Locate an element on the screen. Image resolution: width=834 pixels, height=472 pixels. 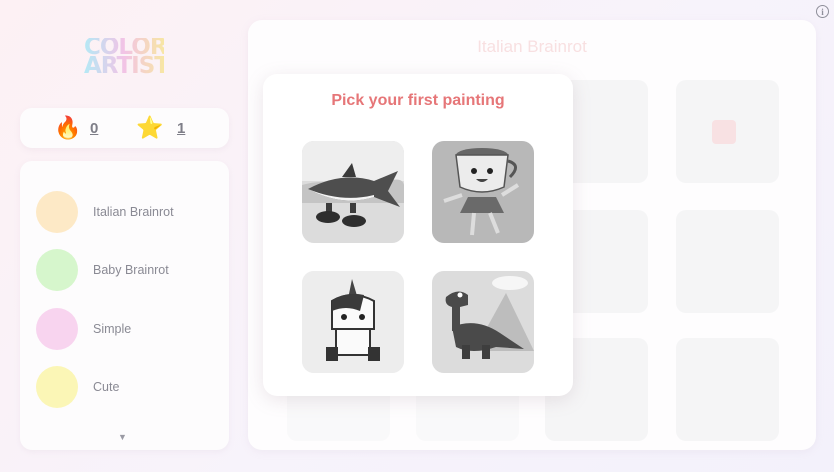
category-item-italian-brainrot: Italian Brainrot is located at coordinates (128, 212).